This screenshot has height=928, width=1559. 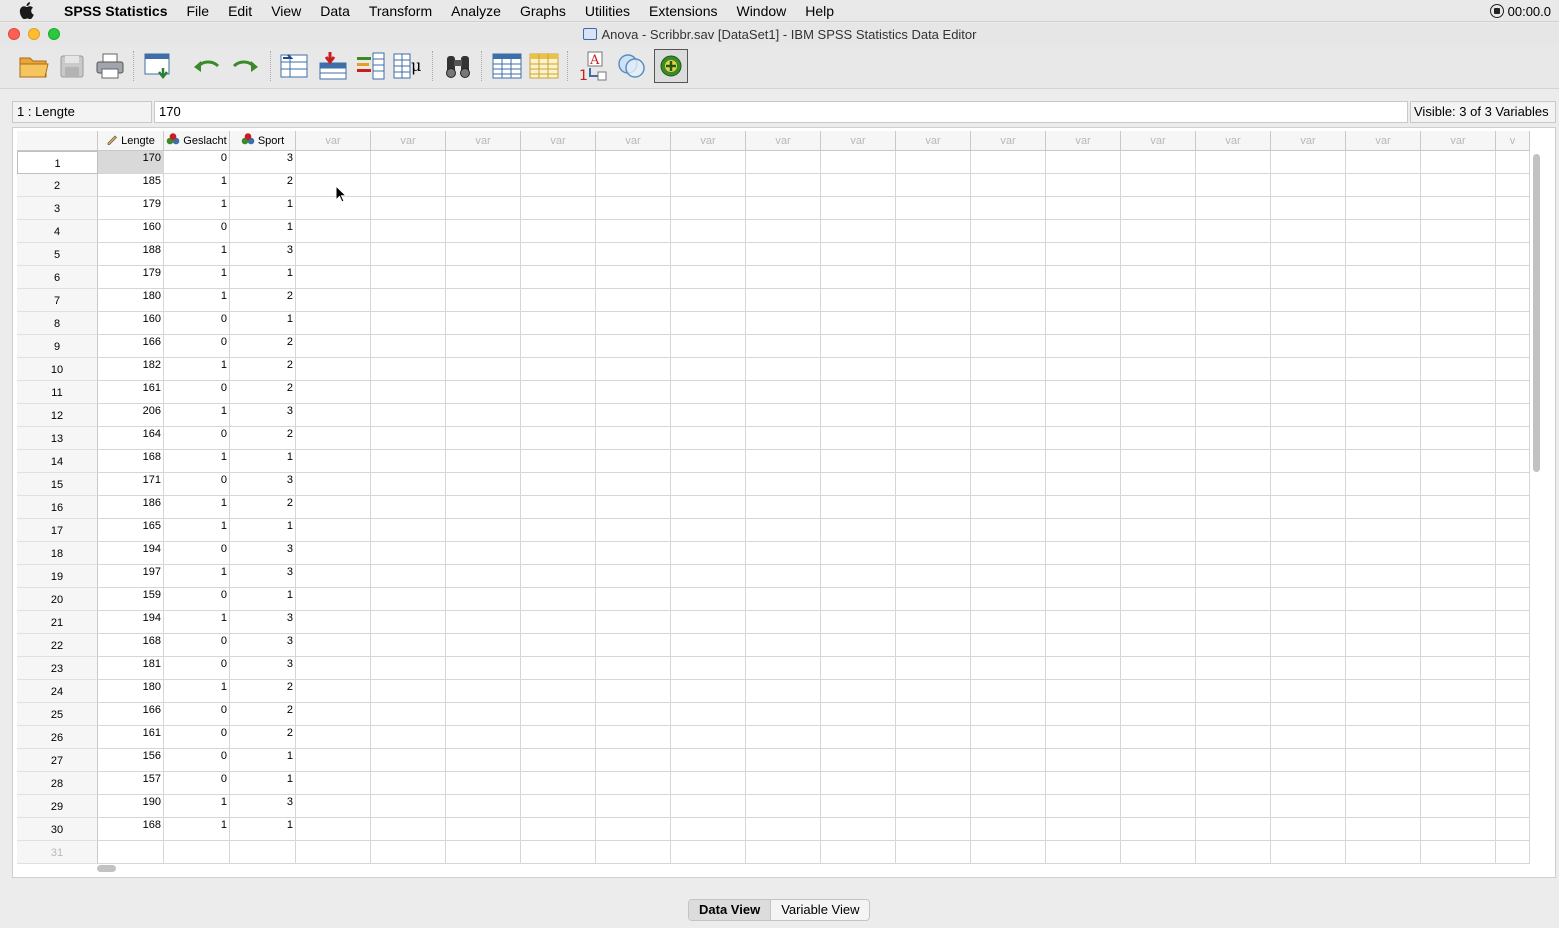 What do you see at coordinates (57, 737) in the screenshot?
I see `row-number: 26` at bounding box center [57, 737].